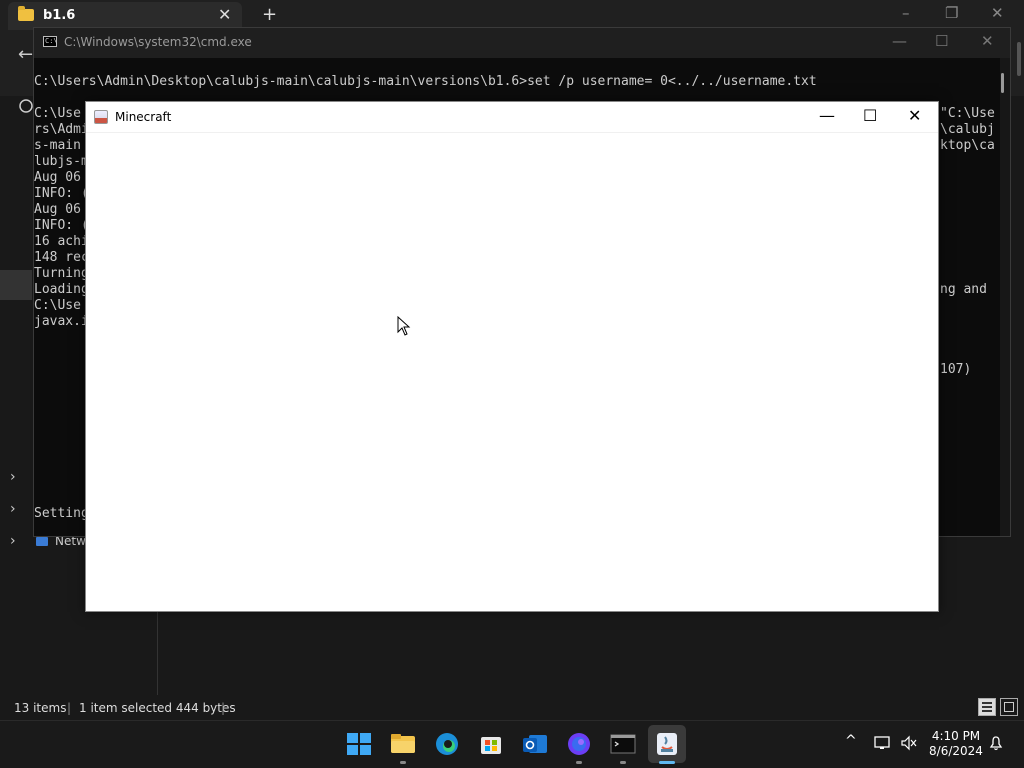 Image resolution: width=1024 pixels, height=768 pixels. What do you see at coordinates (956, 369) in the screenshot?
I see `output-line: 107)` at bounding box center [956, 369].